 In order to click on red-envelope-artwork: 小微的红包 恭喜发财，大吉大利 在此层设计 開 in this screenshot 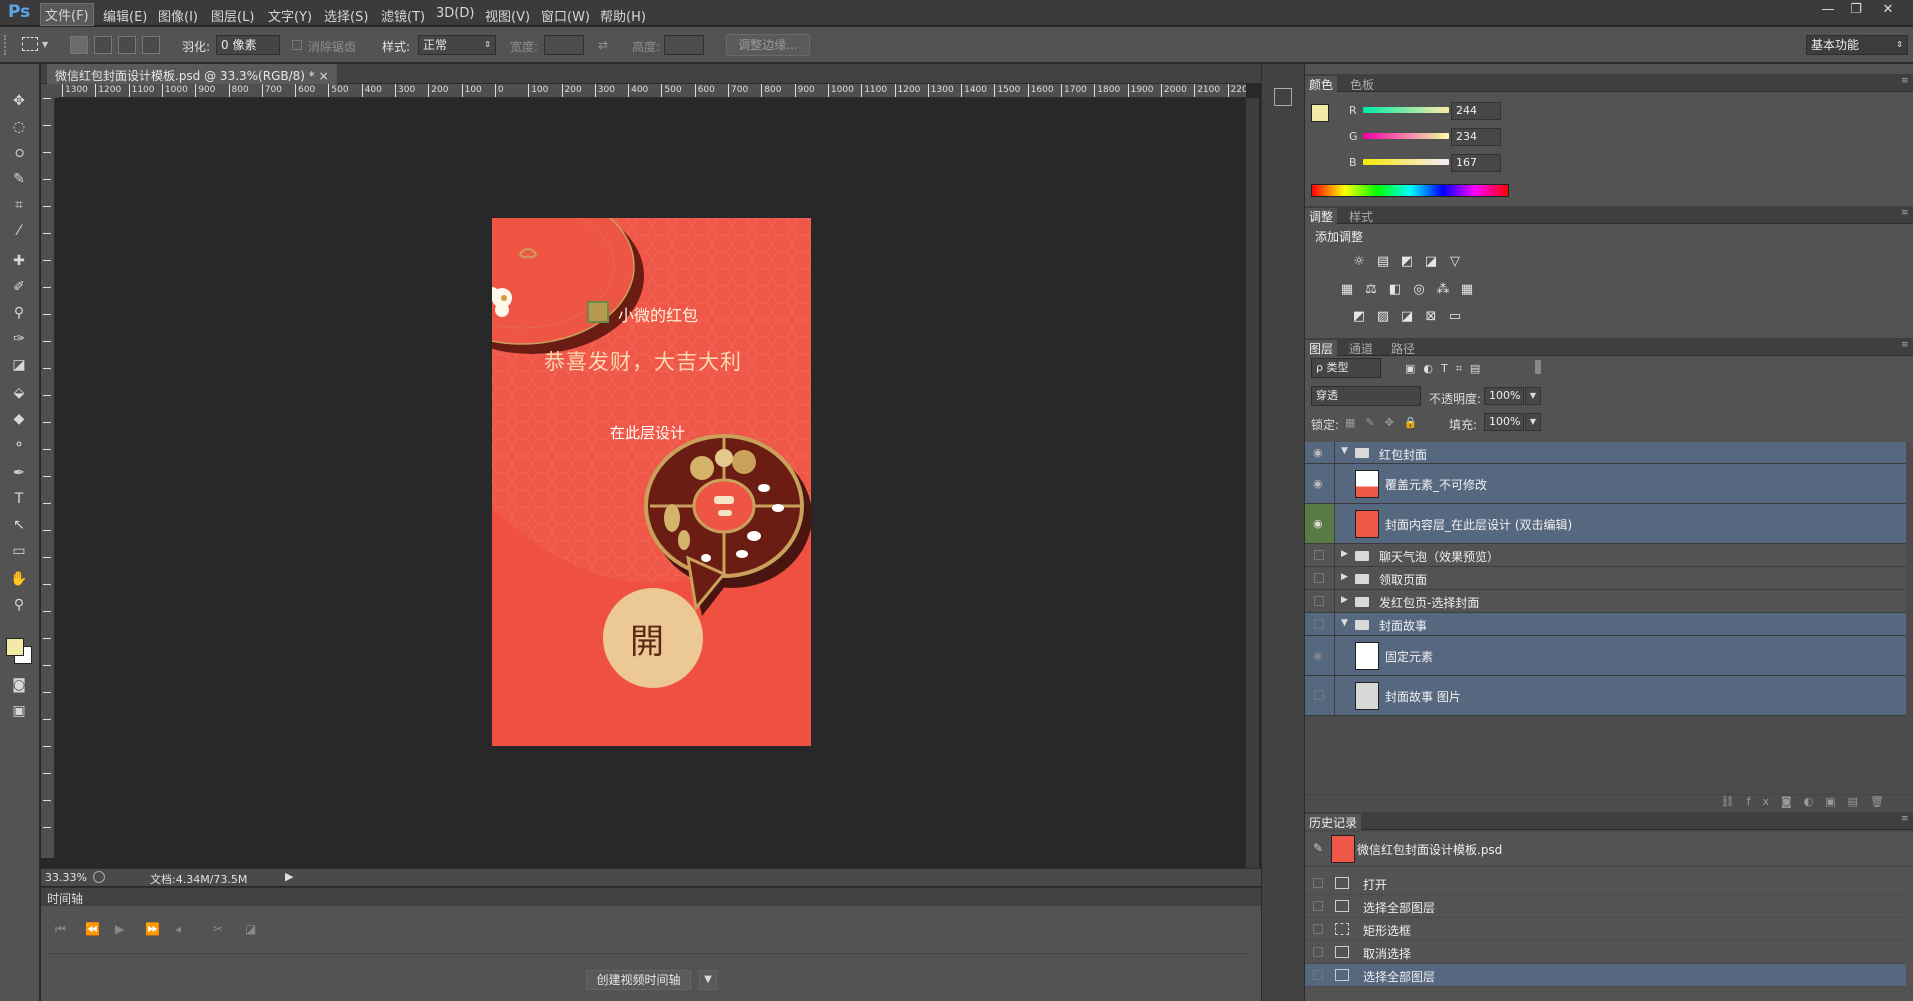, I will do `click(651, 482)`.